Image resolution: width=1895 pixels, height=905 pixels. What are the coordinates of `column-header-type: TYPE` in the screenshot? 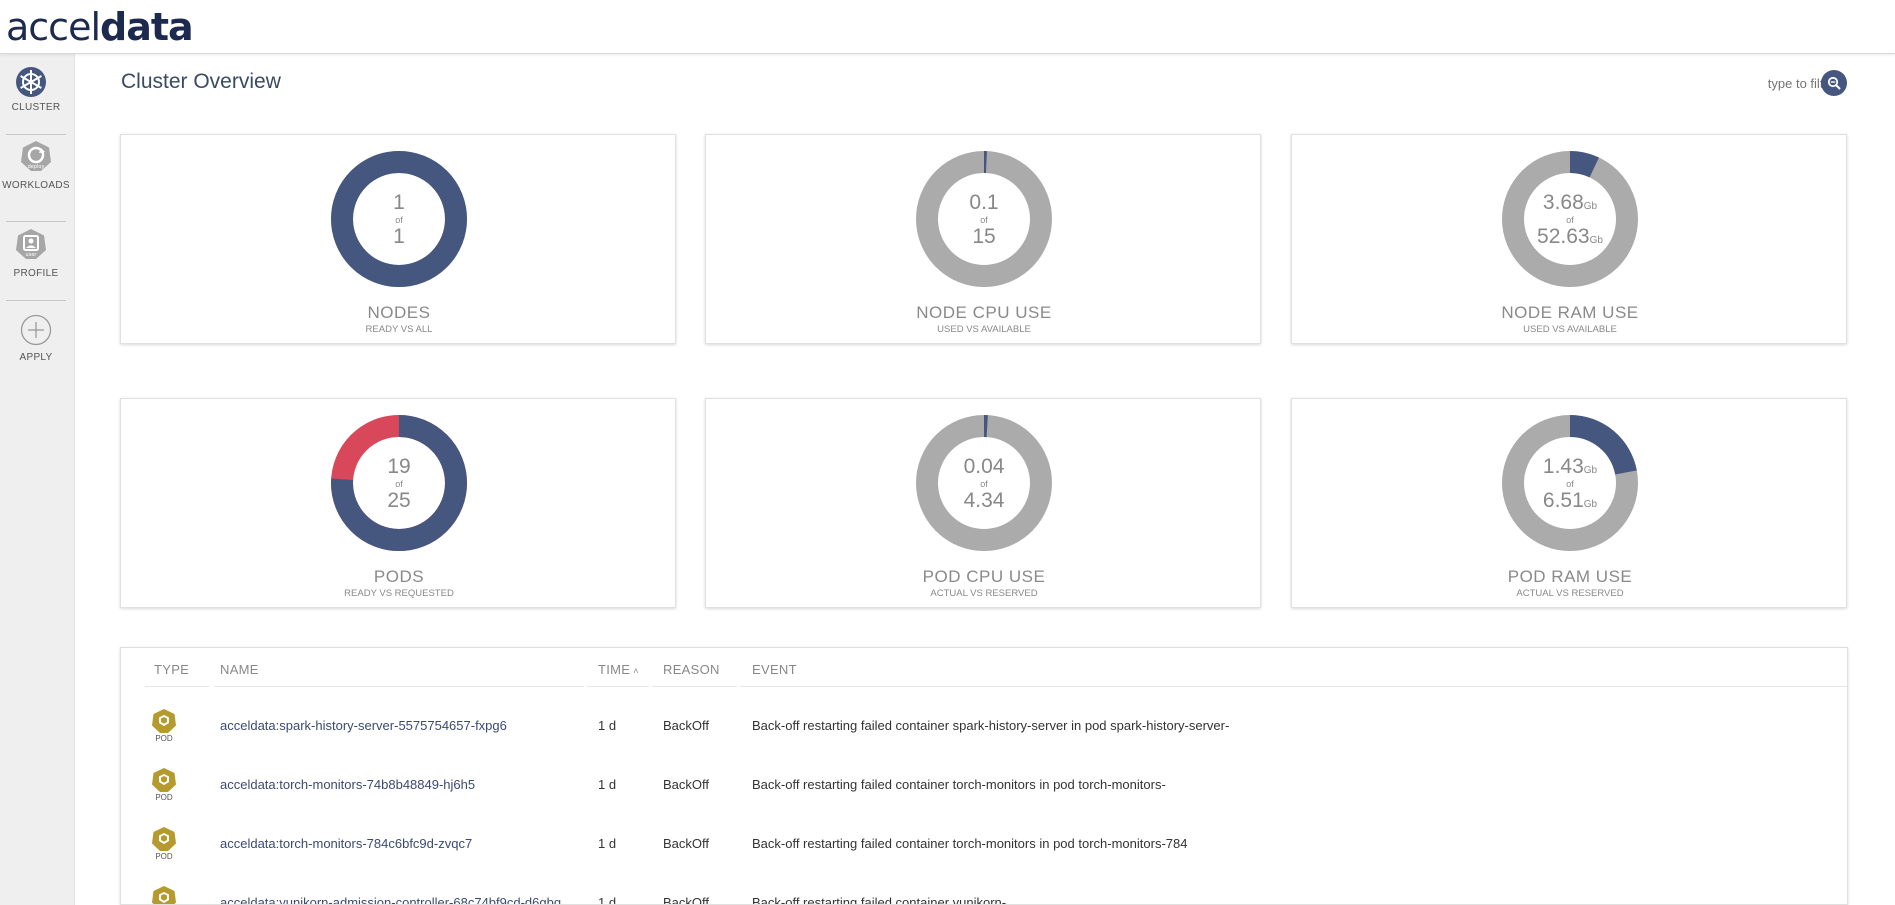 It's located at (171, 669).